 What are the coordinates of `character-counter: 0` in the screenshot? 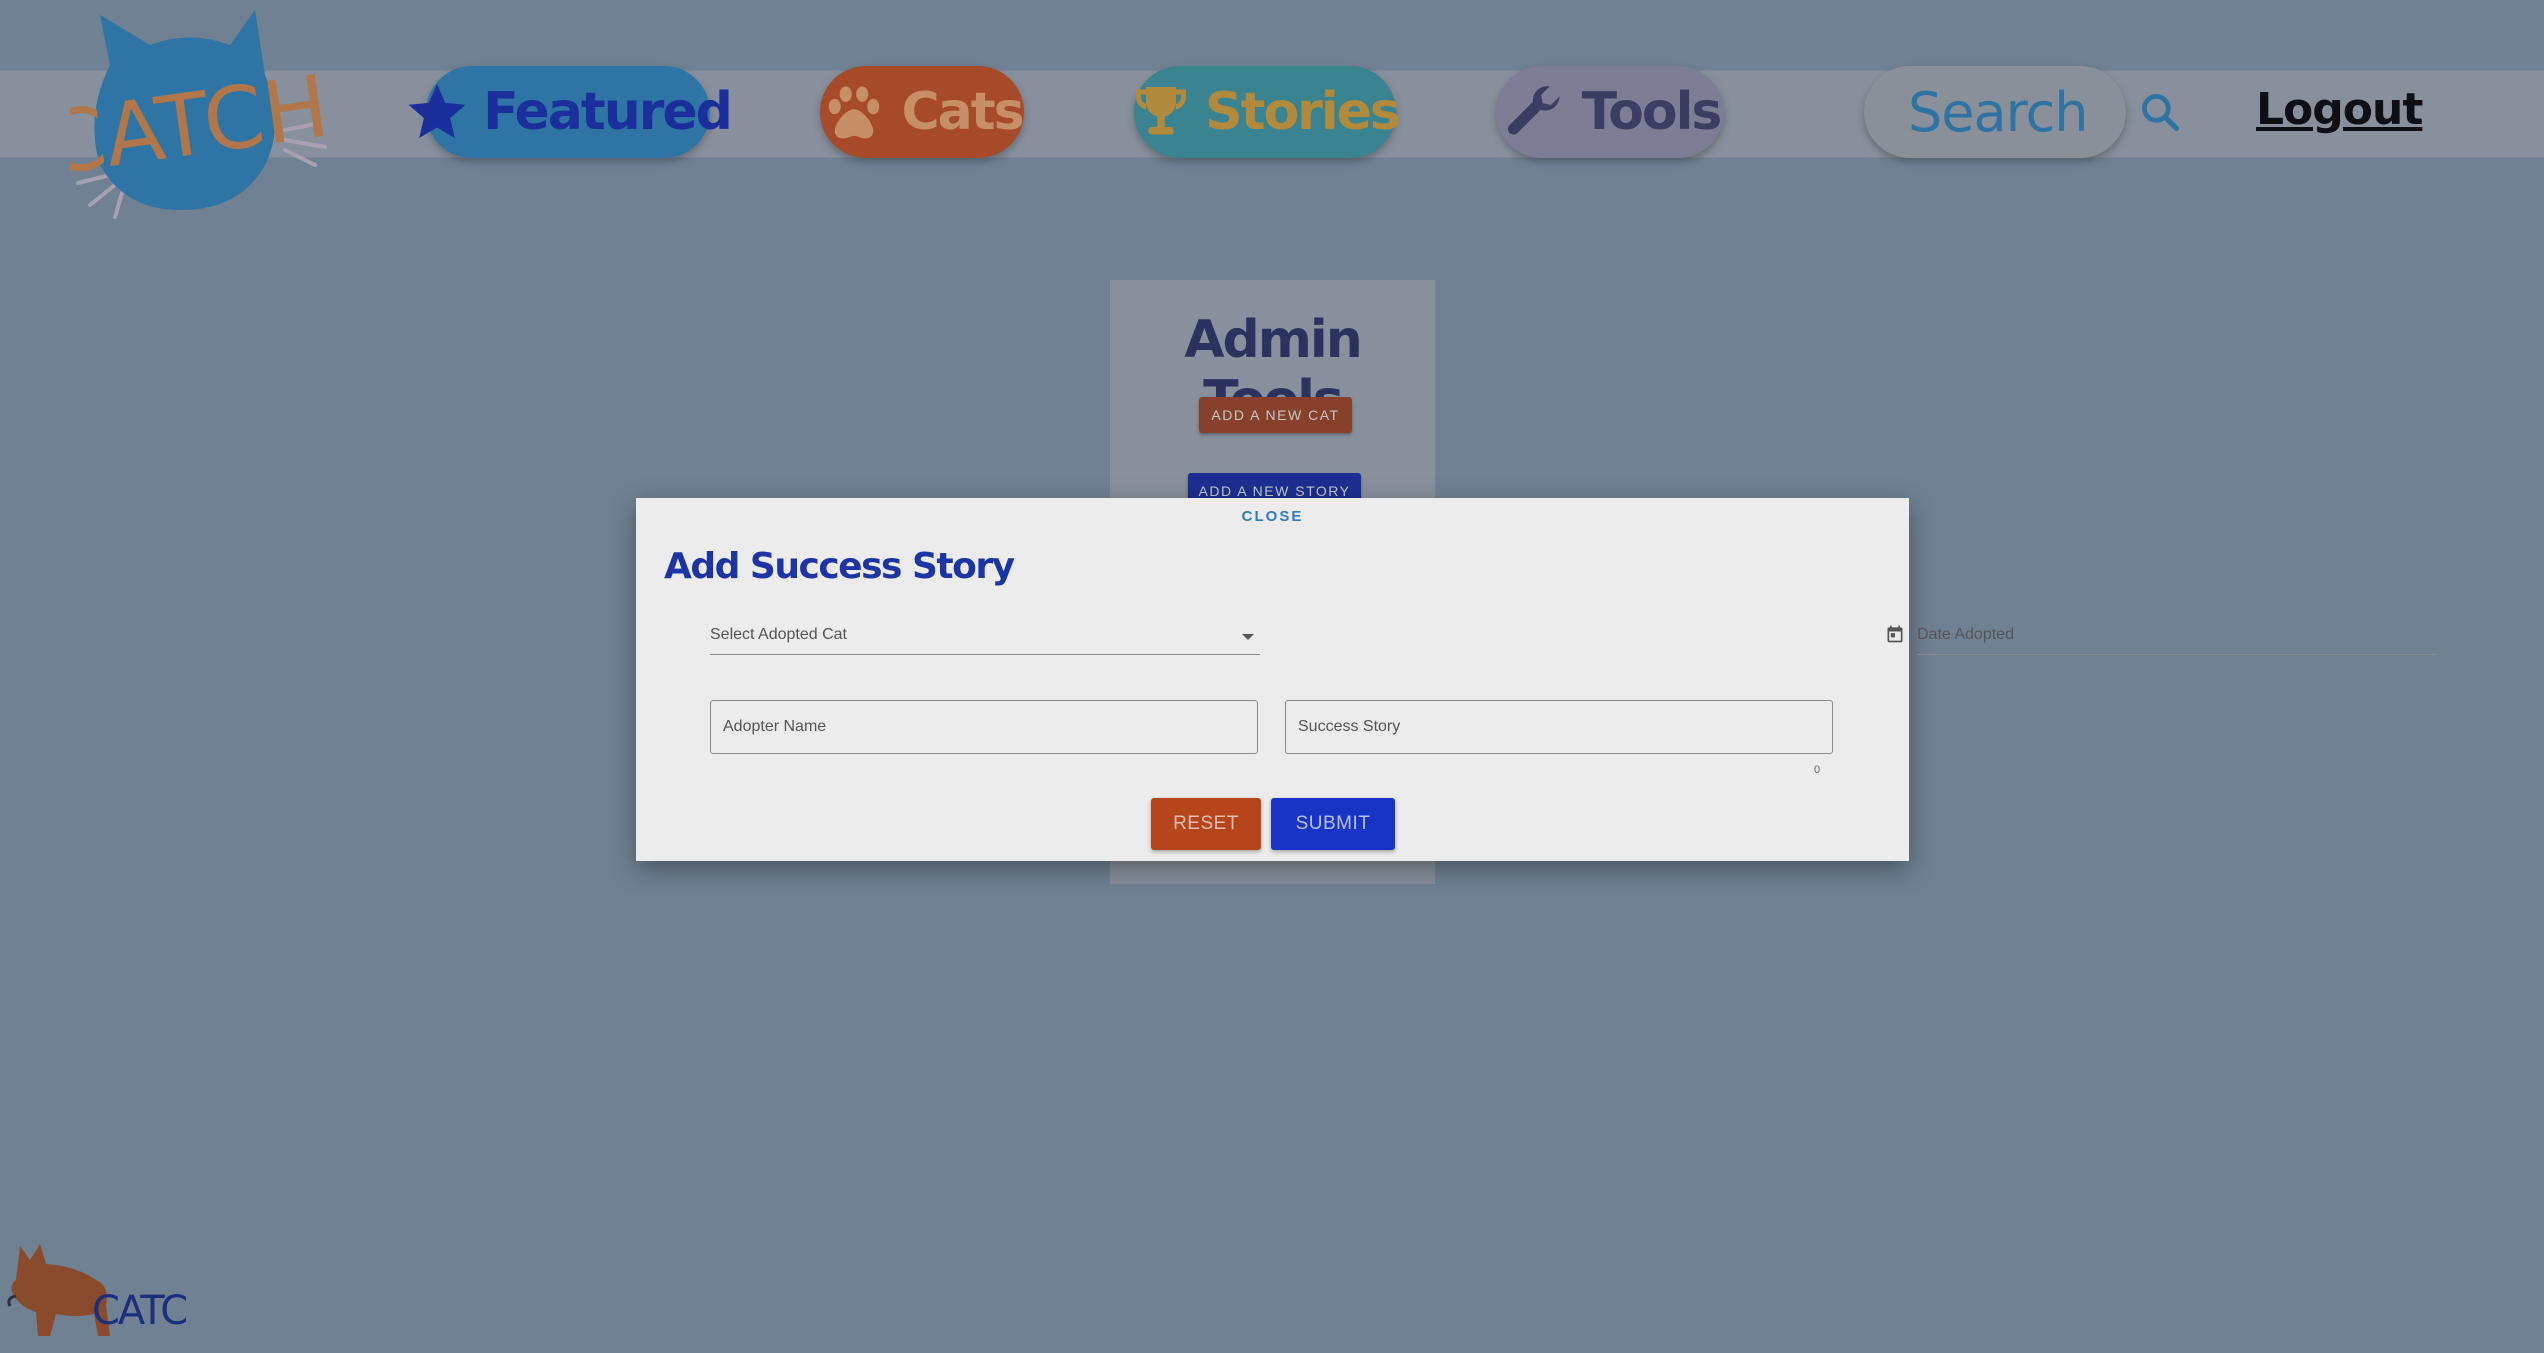 It's located at (1817, 770).